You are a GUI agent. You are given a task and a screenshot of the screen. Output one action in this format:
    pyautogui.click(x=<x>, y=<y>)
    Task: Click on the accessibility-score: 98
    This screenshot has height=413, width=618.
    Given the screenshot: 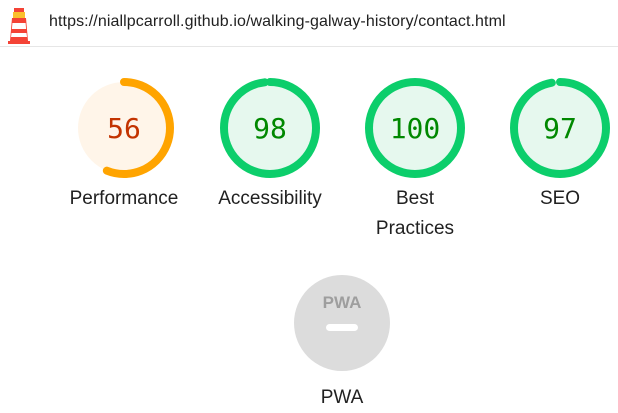 What is the action you would take?
    pyautogui.click(x=270, y=128)
    